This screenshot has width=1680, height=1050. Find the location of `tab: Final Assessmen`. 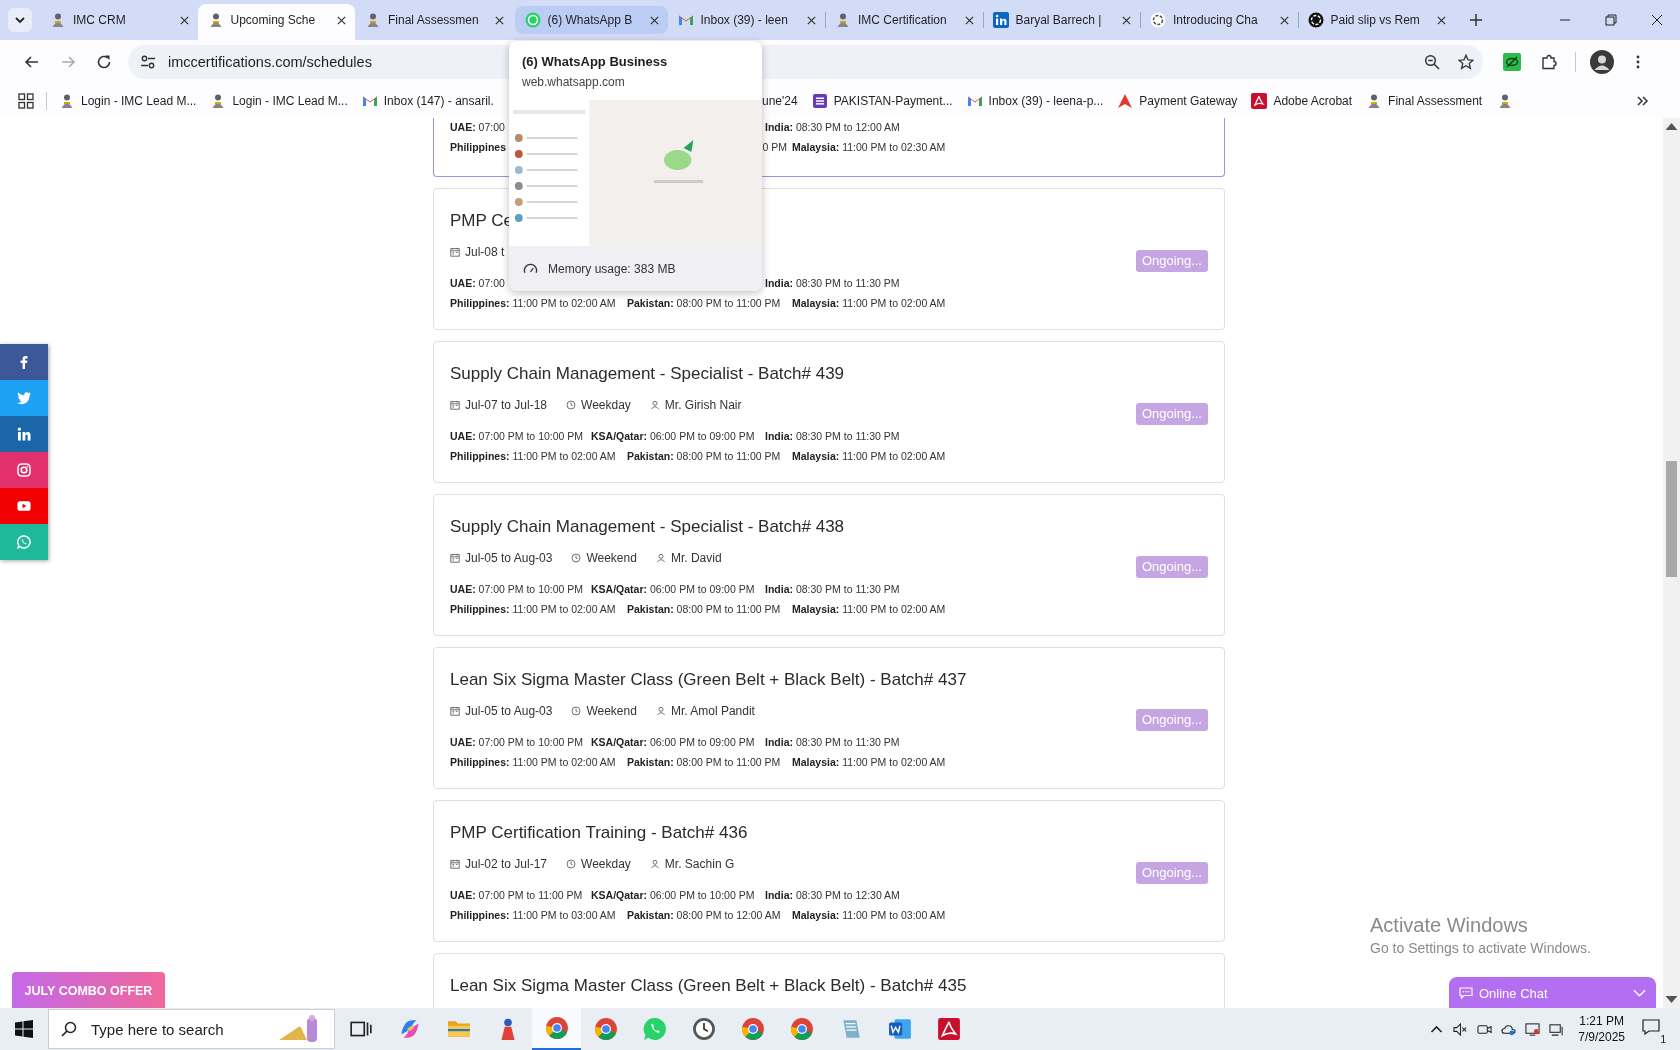

tab: Final Assessmen is located at coordinates (434, 22).